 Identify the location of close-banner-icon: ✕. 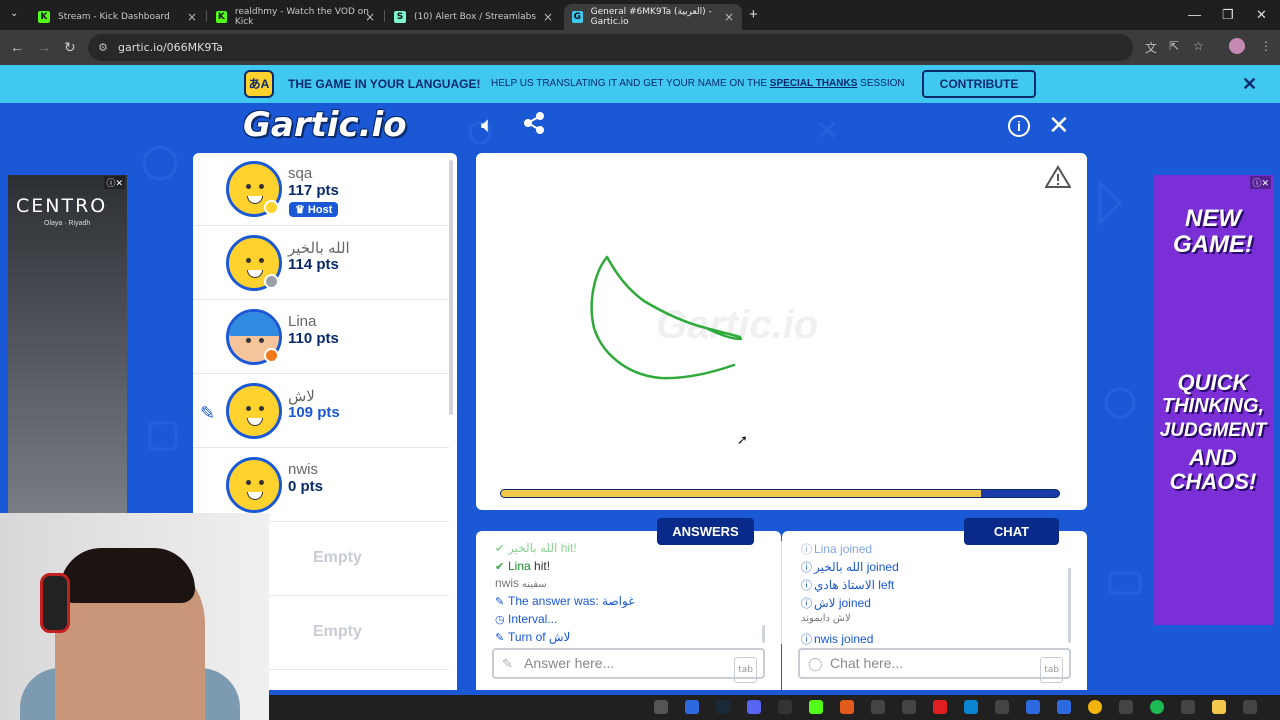
(1249, 84).